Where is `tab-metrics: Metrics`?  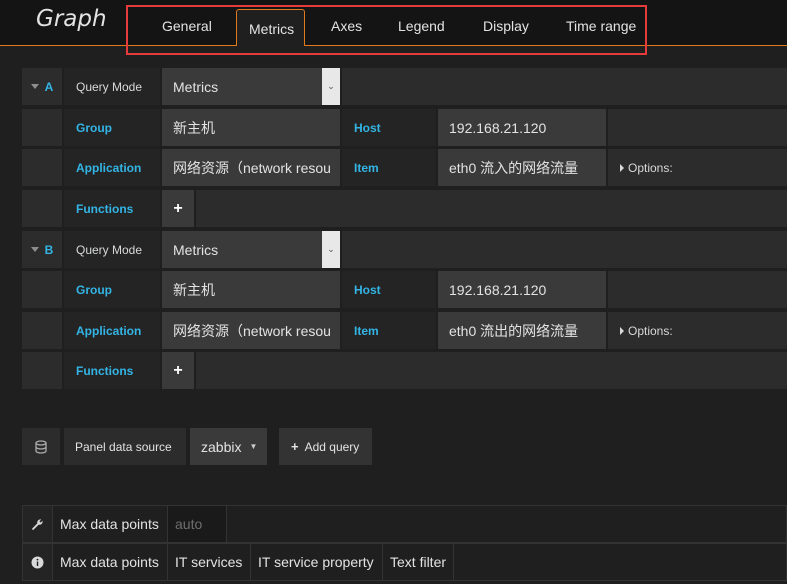
tab-metrics: Metrics is located at coordinates (271, 27).